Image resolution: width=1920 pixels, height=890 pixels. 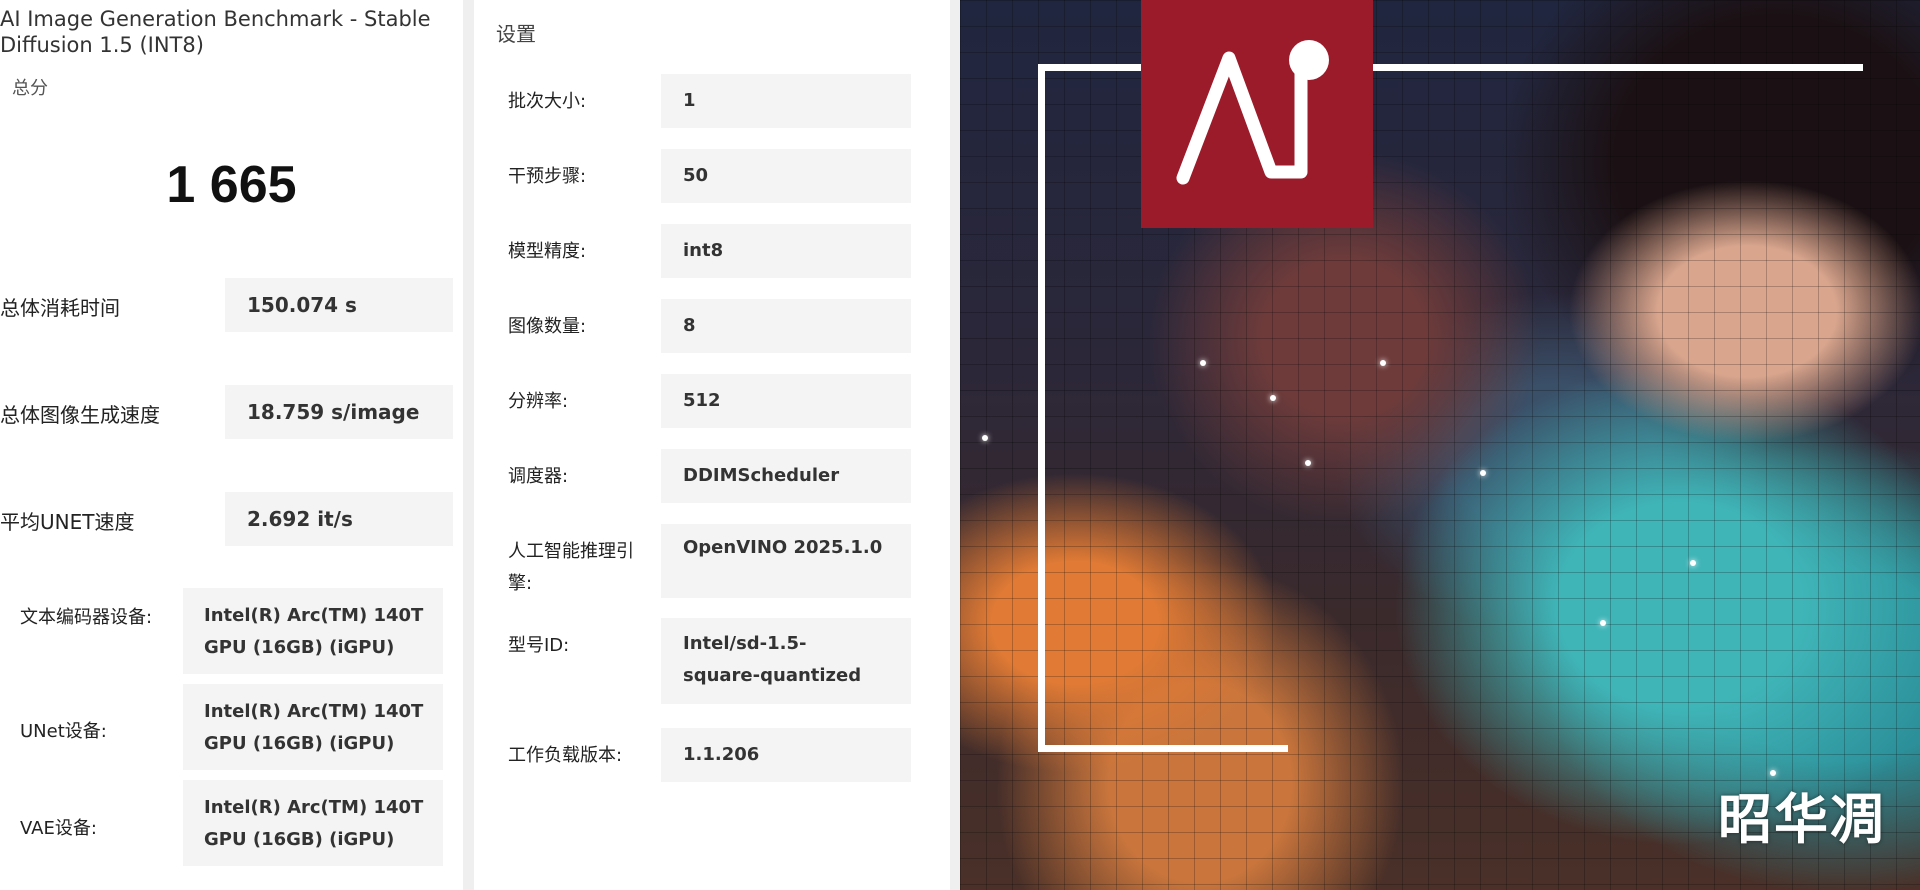 What do you see at coordinates (786, 101) in the screenshot?
I see `setting-value-batch-size: 1` at bounding box center [786, 101].